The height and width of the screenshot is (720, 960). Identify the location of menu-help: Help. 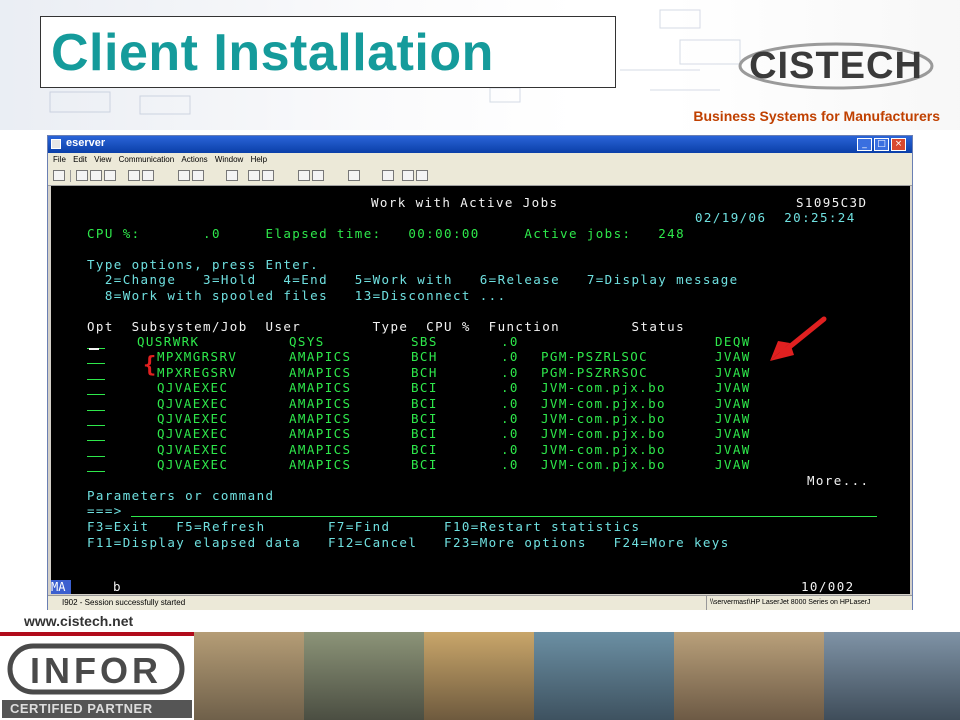
(259, 159).